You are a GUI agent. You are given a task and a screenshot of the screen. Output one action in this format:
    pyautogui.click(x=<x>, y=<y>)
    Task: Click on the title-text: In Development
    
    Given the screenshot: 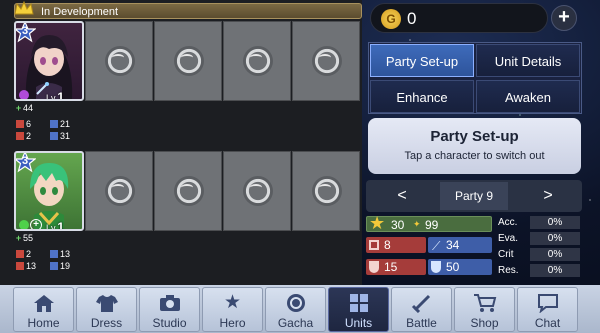 What is the action you would take?
    pyautogui.click(x=80, y=12)
    